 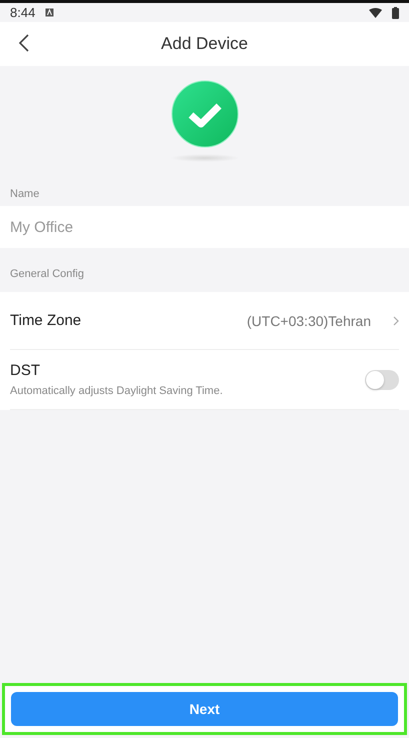 What do you see at coordinates (47, 274) in the screenshot?
I see `section-label: General Config` at bounding box center [47, 274].